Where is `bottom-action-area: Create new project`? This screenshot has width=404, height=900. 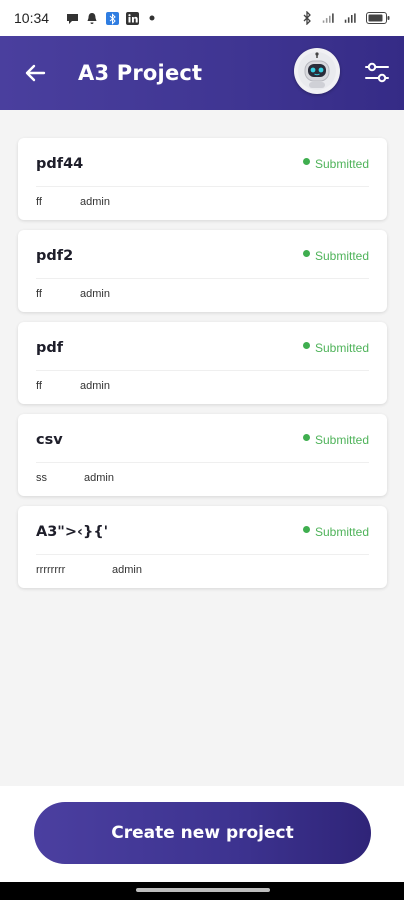 bottom-action-area: Create new project is located at coordinates (202, 834).